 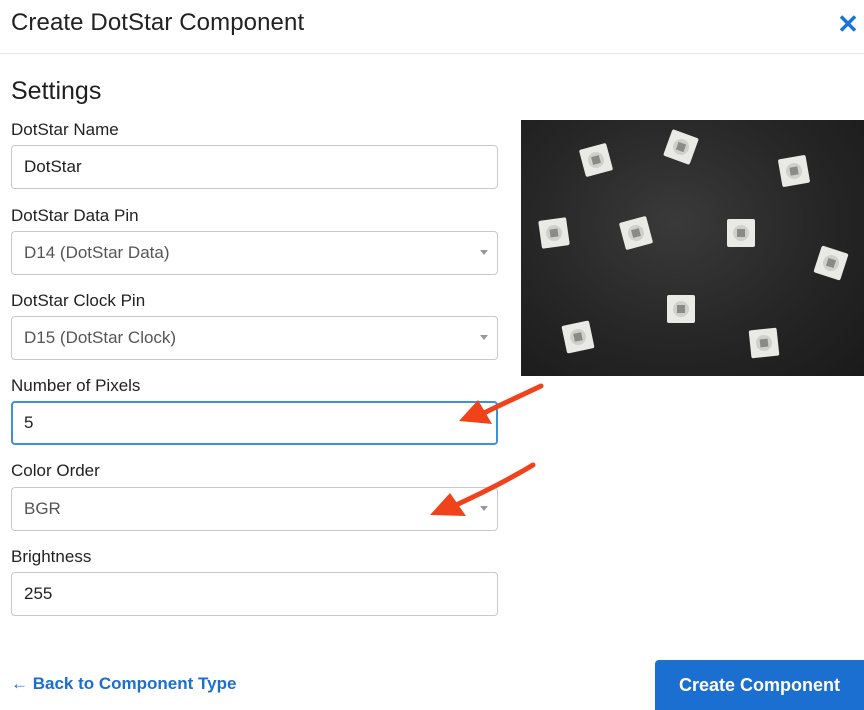 What do you see at coordinates (483, 489) in the screenshot?
I see `arrow-to-color-order` at bounding box center [483, 489].